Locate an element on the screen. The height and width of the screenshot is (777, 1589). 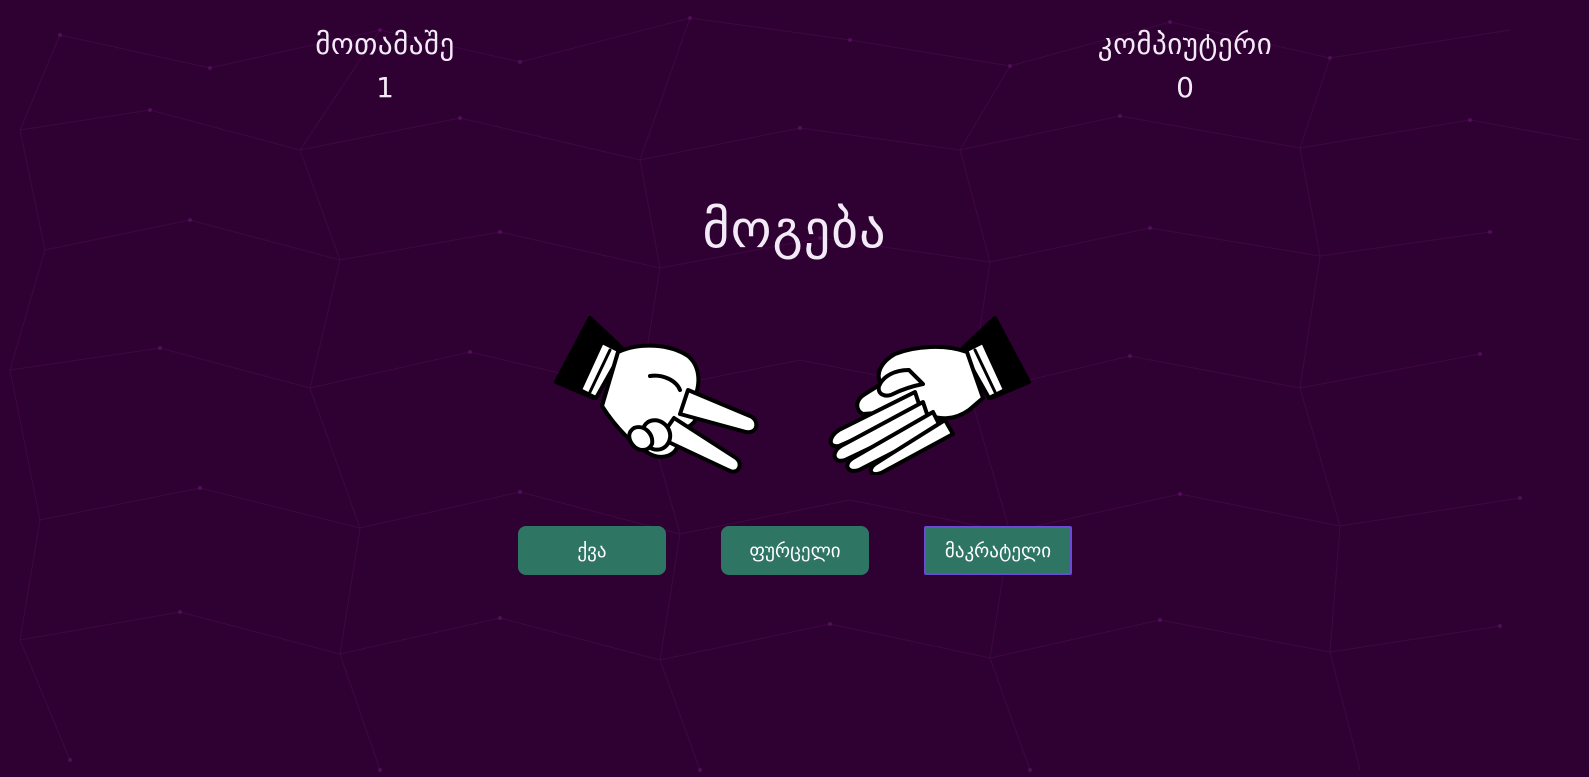
player-label: მოთამაშე is located at coordinates (385, 44).